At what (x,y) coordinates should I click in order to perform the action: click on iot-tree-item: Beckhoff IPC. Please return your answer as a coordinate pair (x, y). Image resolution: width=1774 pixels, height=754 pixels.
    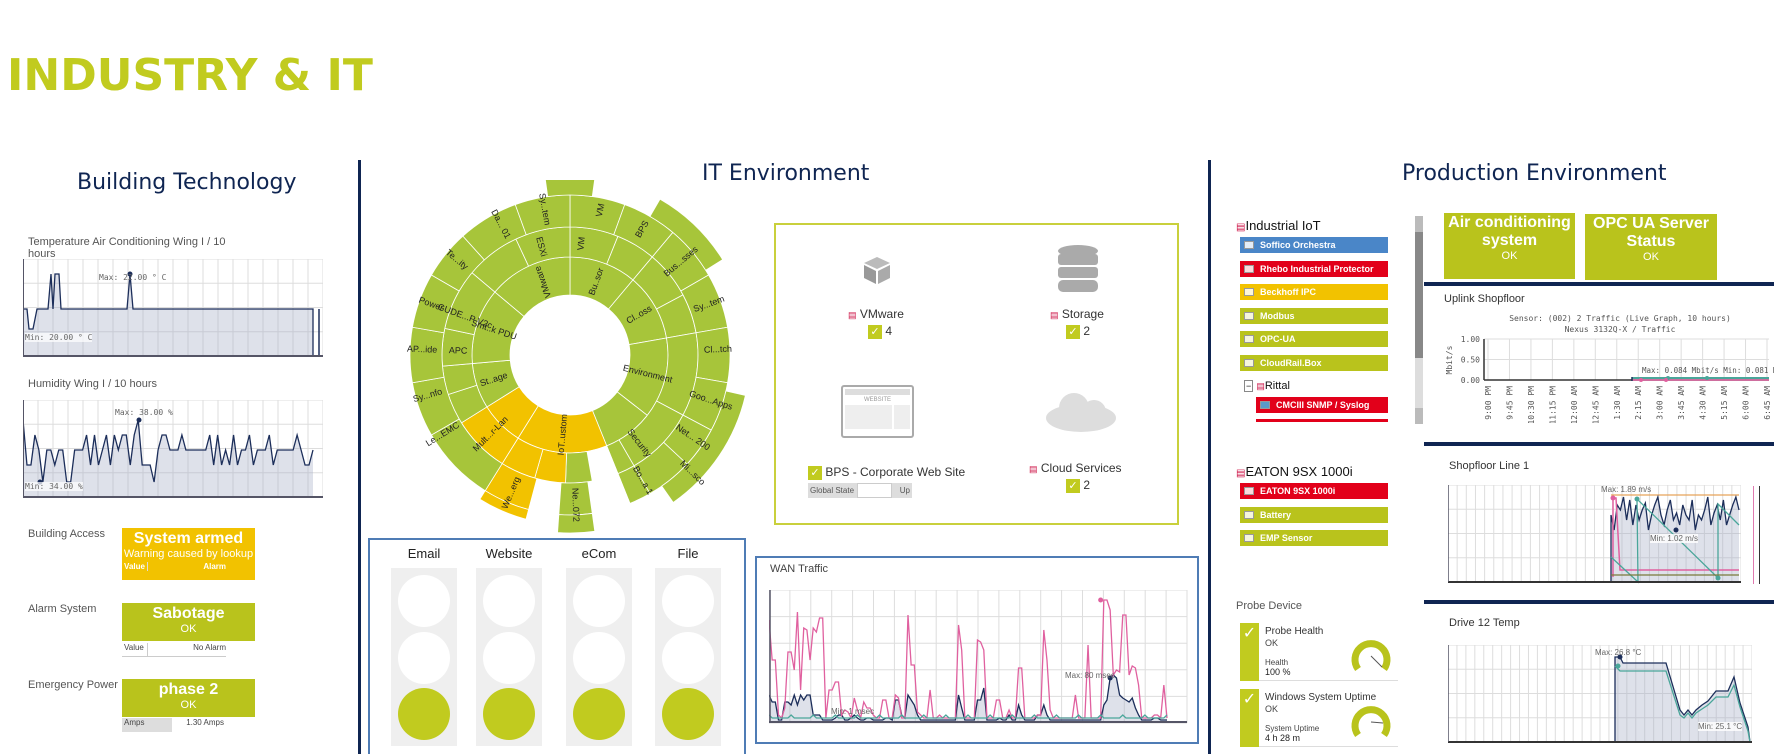
    Looking at the image, I should click on (1314, 292).